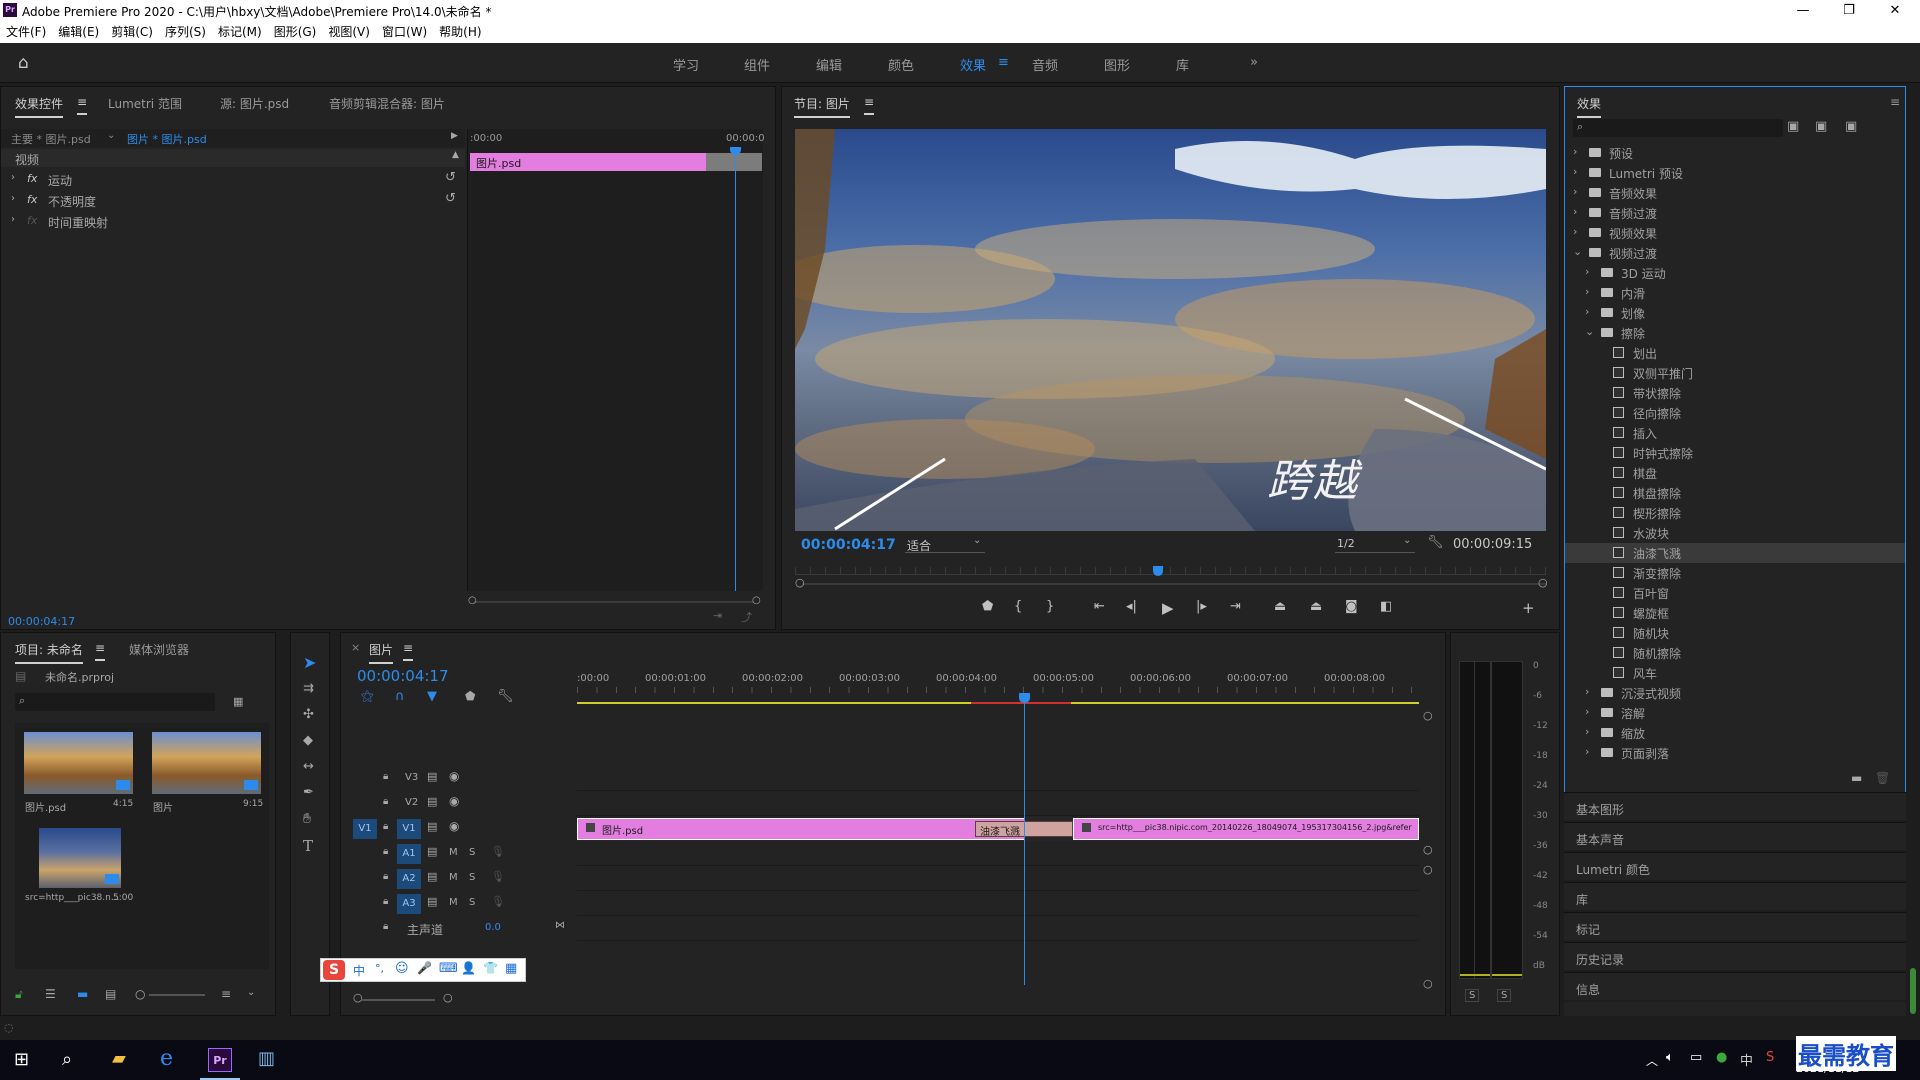  Describe the element at coordinates (432, 696) in the screenshot. I see `nested-sequence-icon: ▼` at that location.